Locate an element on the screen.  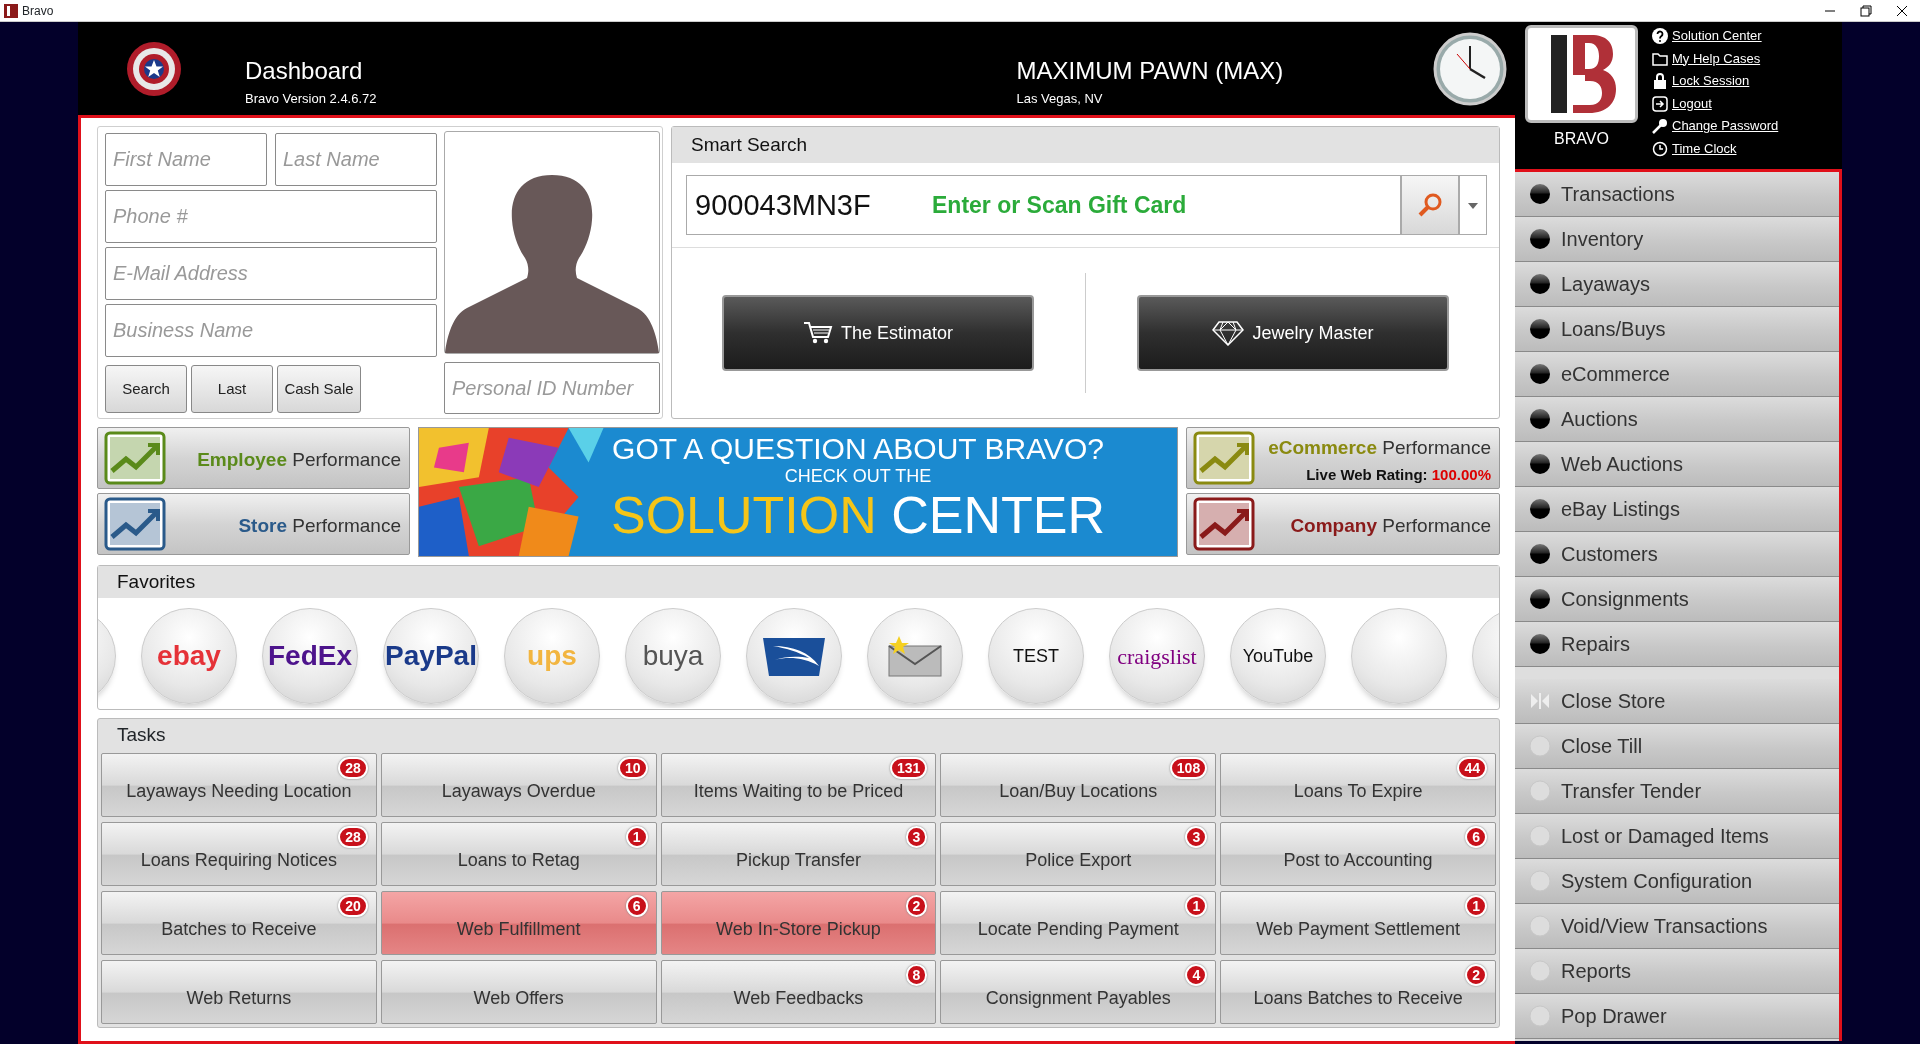
close-icon is located at coordinates (1902, 10).